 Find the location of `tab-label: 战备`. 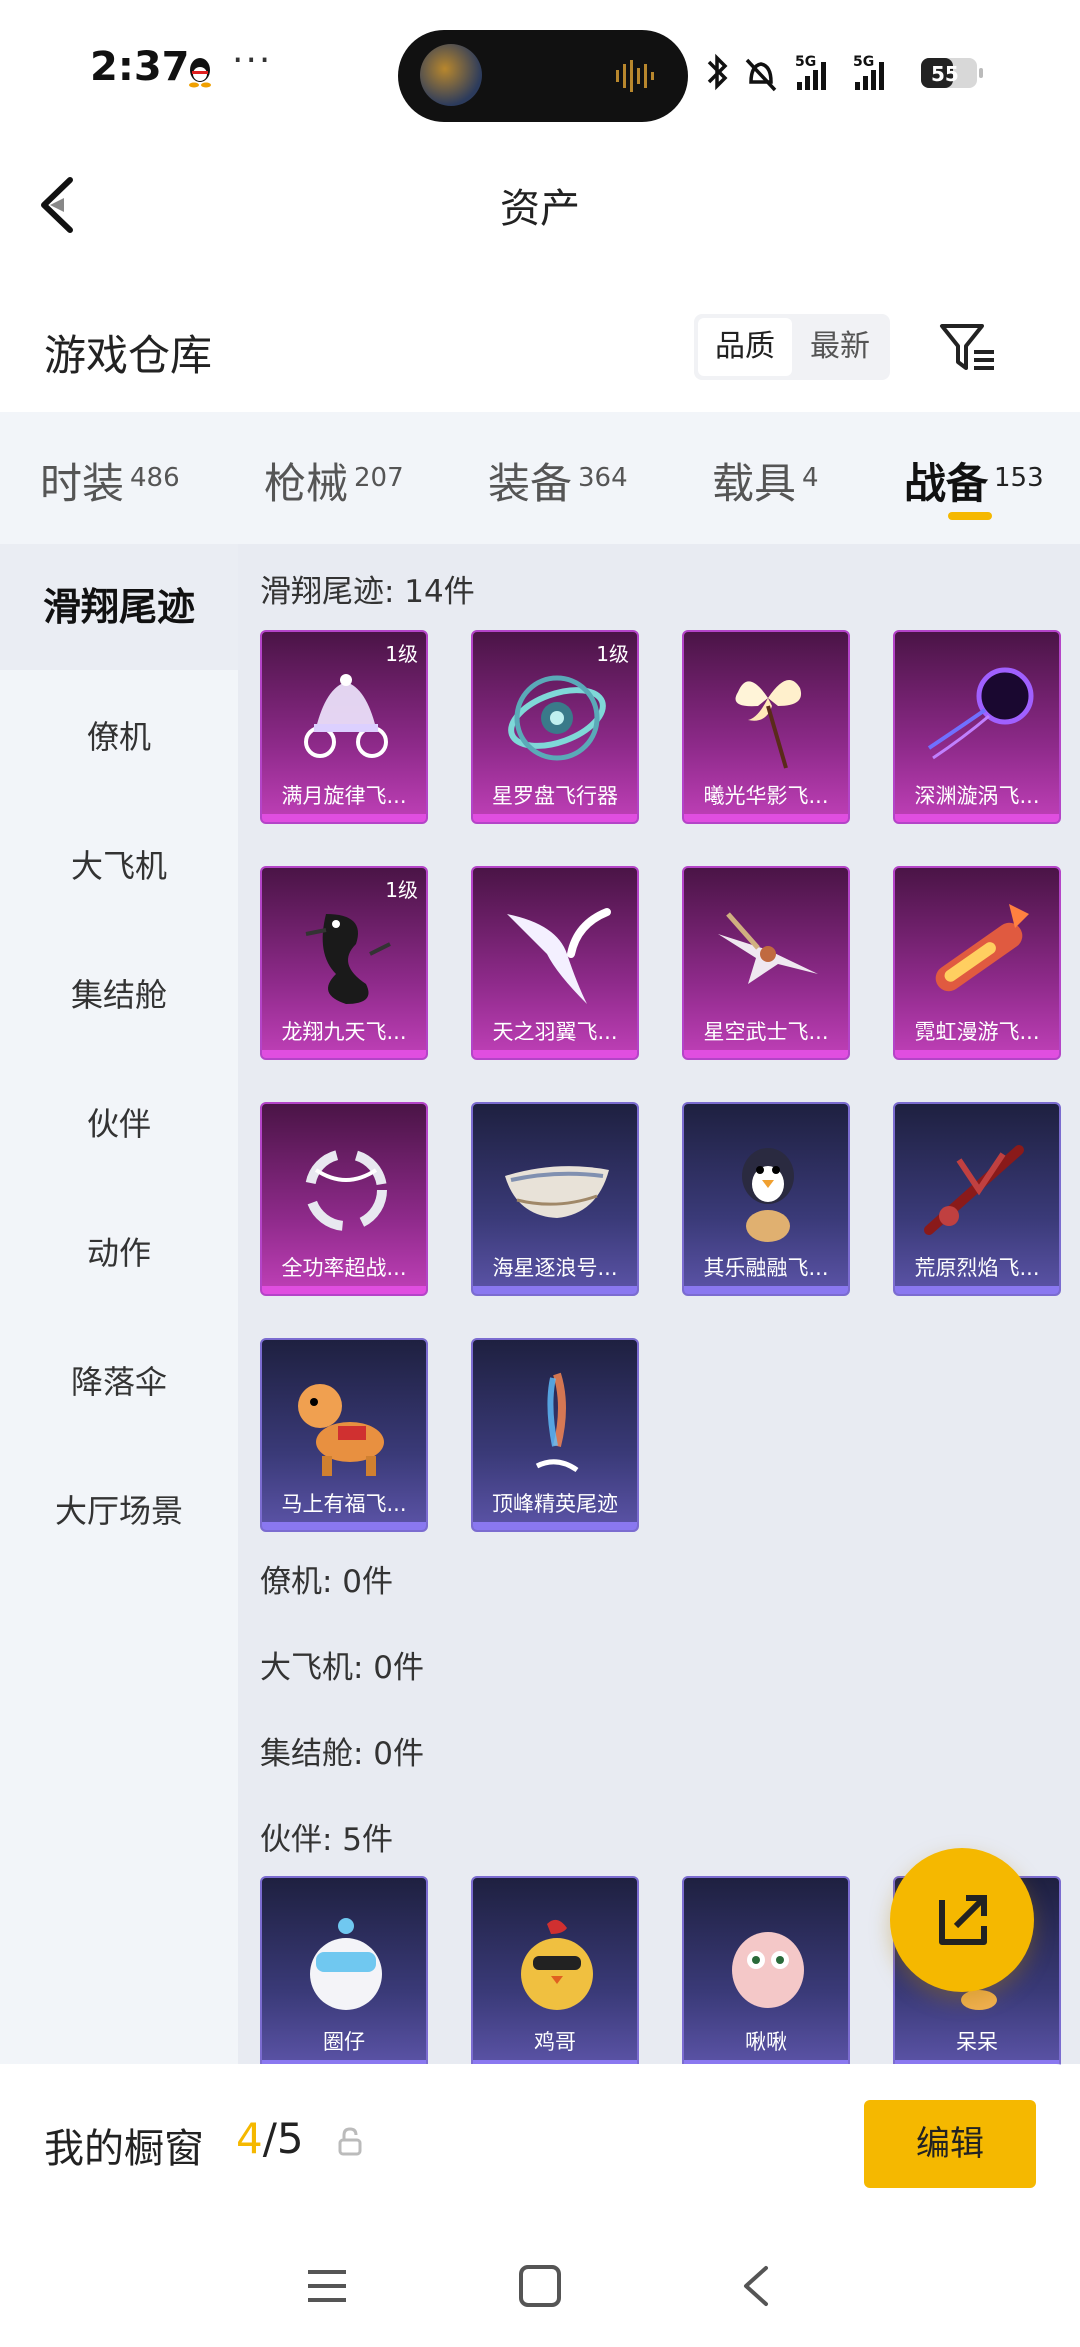

tab-label: 战备 is located at coordinates (946, 483).